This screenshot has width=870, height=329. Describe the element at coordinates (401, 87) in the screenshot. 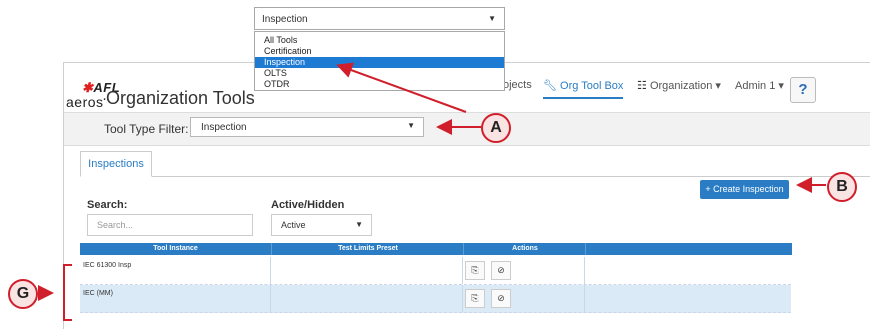

I see `arrow-a-to-option` at that location.